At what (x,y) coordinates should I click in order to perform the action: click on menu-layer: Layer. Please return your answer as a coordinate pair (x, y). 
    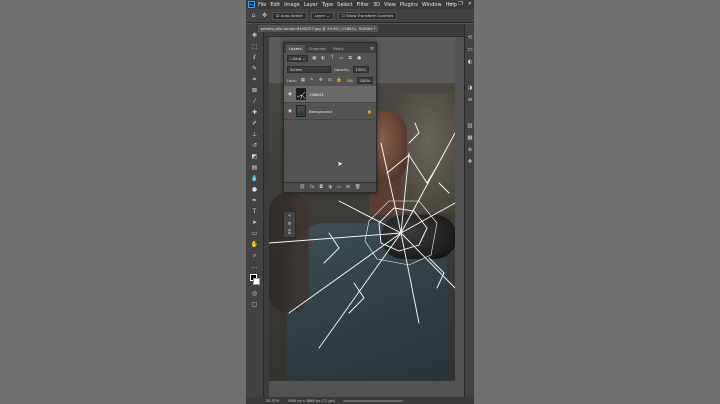
    Looking at the image, I should click on (311, 5).